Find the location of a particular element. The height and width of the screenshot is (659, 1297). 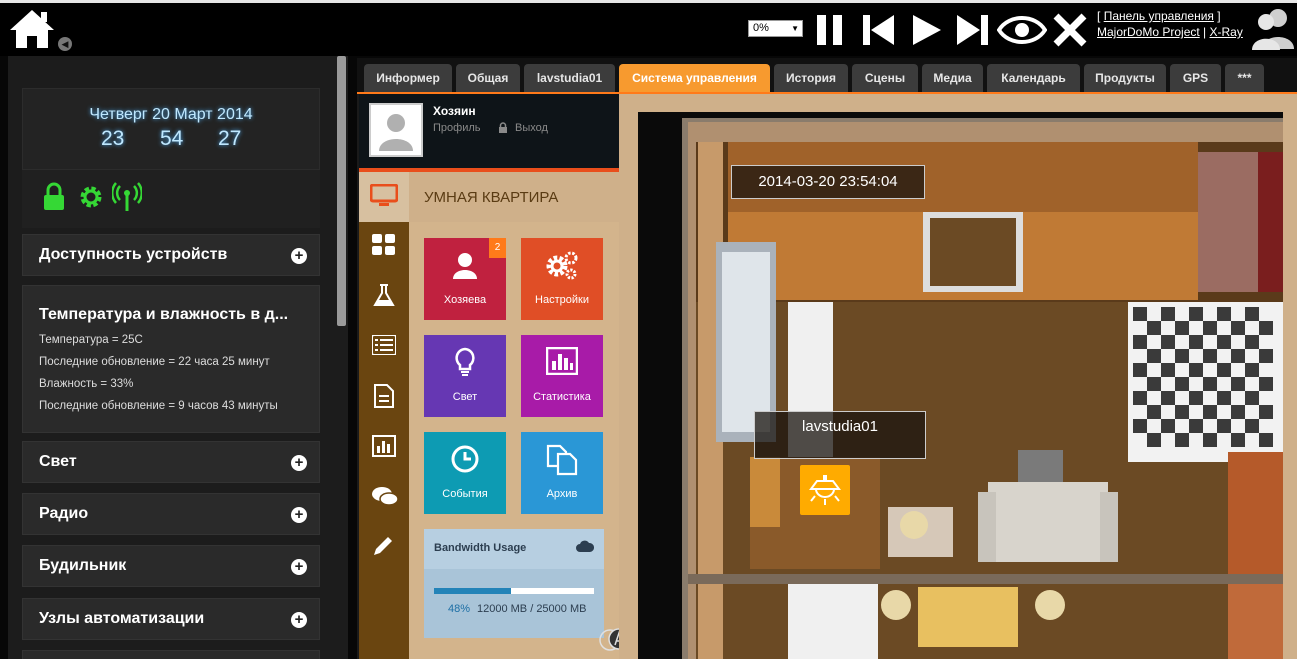

tab-informer: Информер is located at coordinates (408, 78).